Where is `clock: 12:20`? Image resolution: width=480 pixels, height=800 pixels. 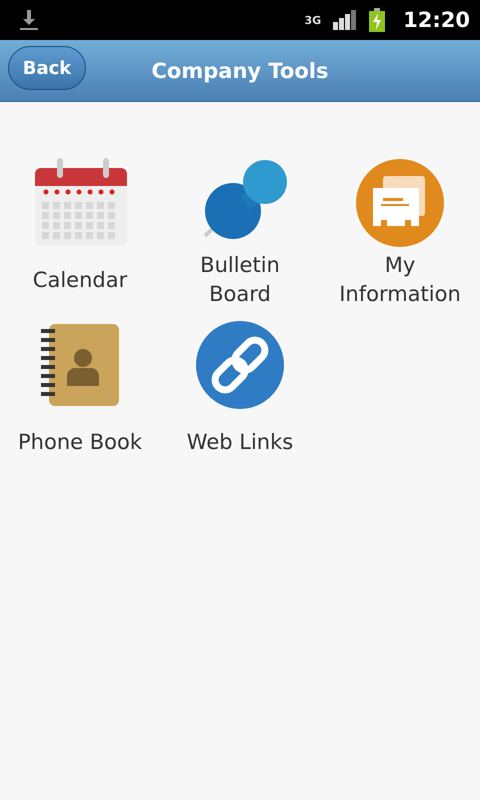 clock: 12:20 is located at coordinates (436, 20).